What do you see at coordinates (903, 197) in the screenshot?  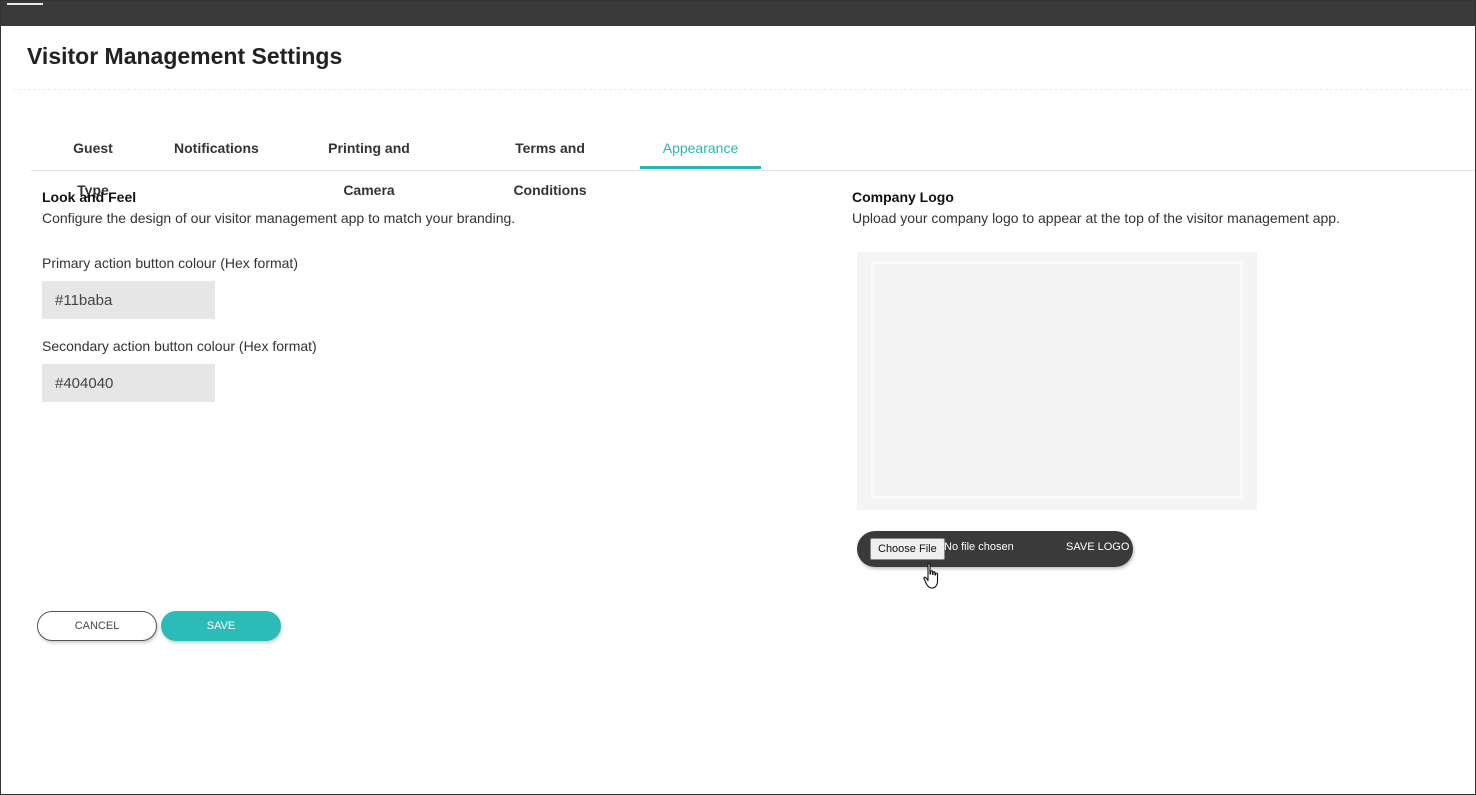 I see `company-logo-heading: Company Logo` at bounding box center [903, 197].